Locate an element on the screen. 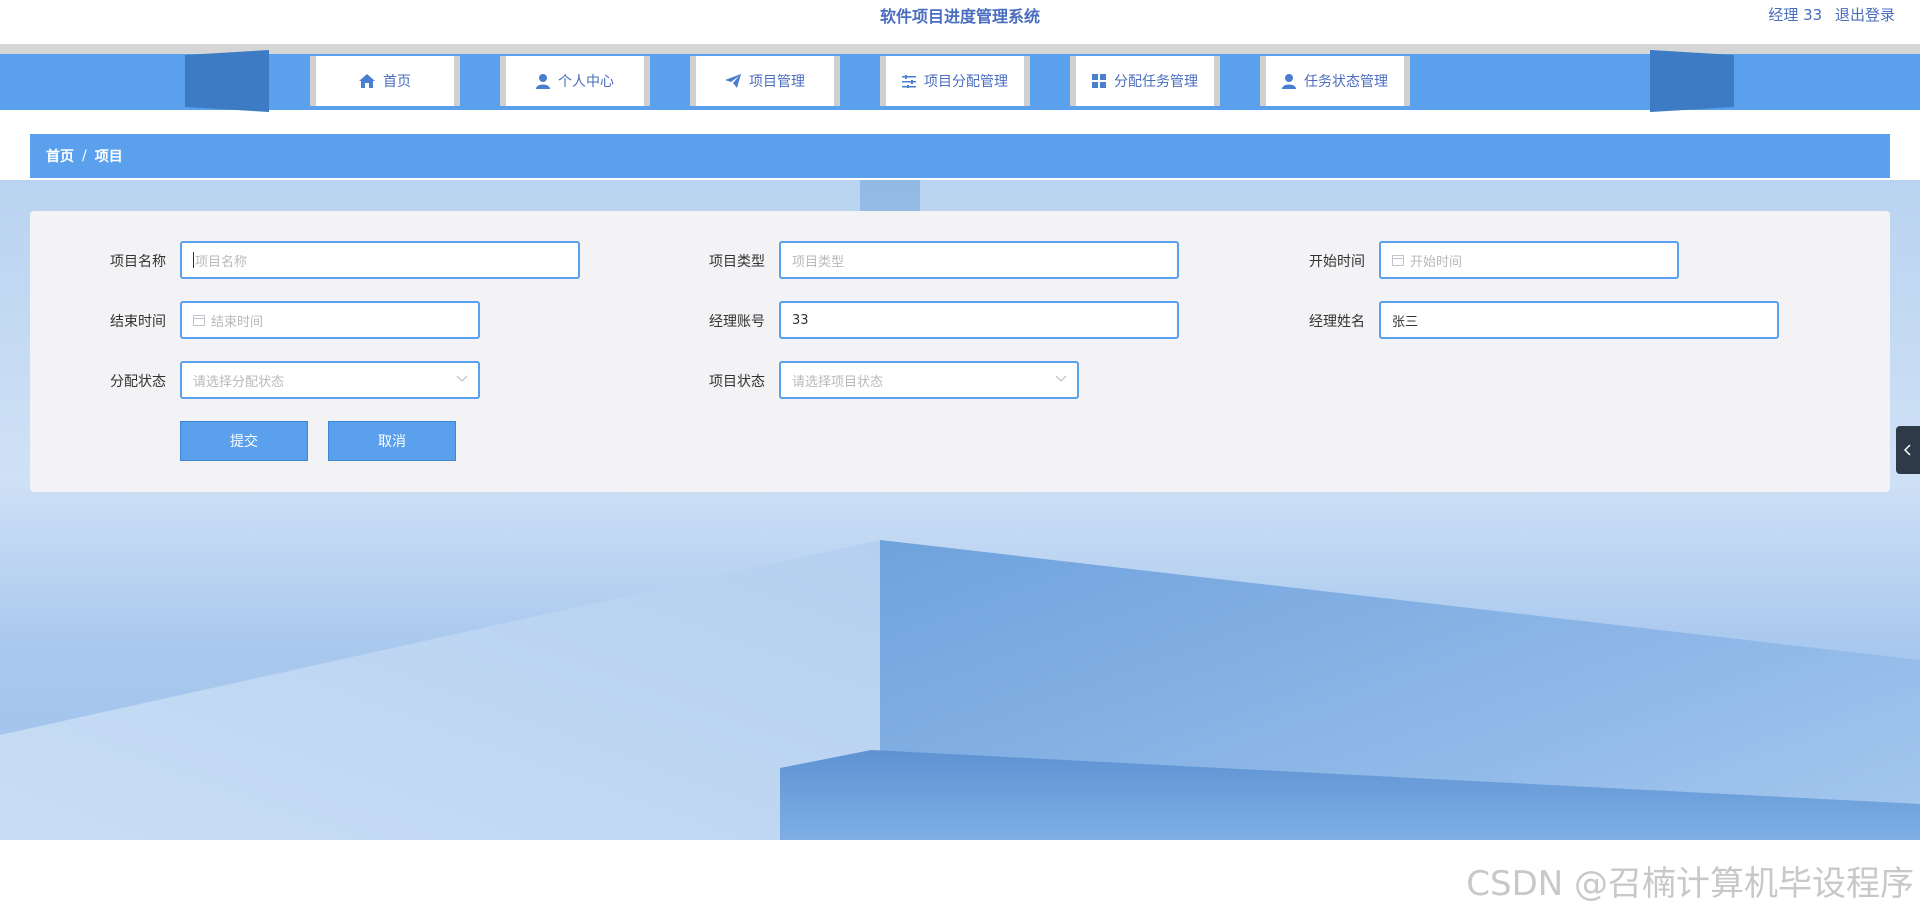 This screenshot has width=1920, height=914. nav-item-label: 个人中心 is located at coordinates (586, 82).